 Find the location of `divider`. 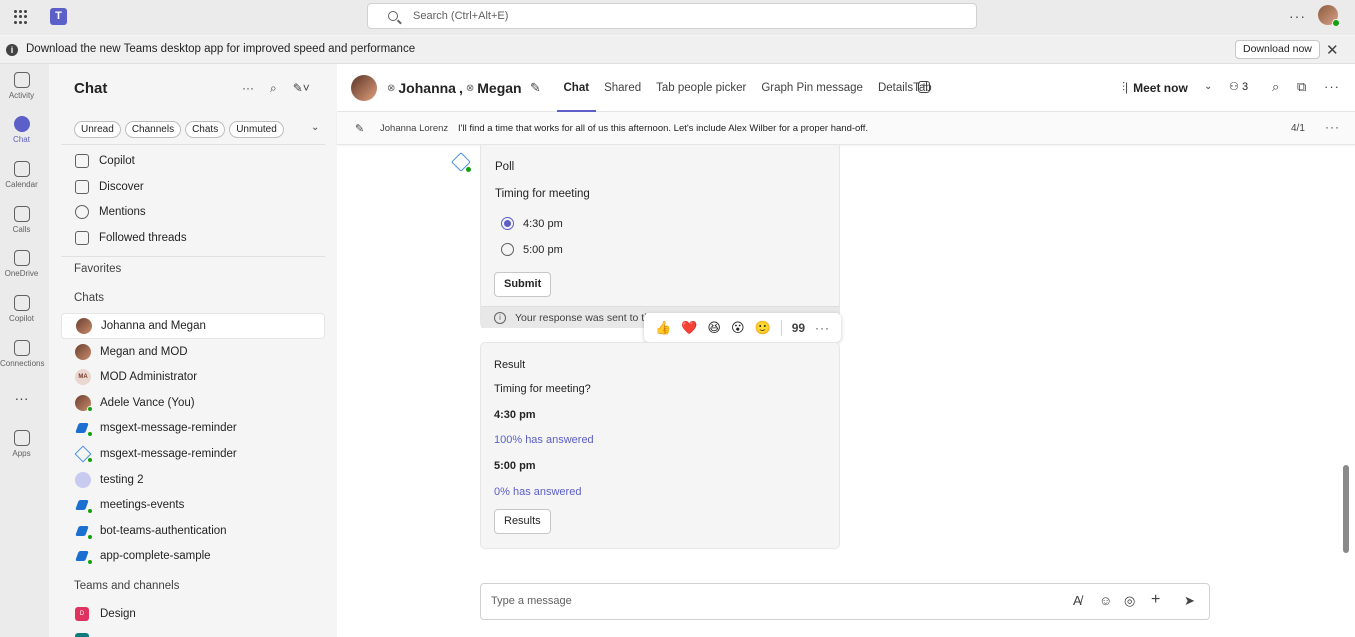

divider is located at coordinates (193, 144).